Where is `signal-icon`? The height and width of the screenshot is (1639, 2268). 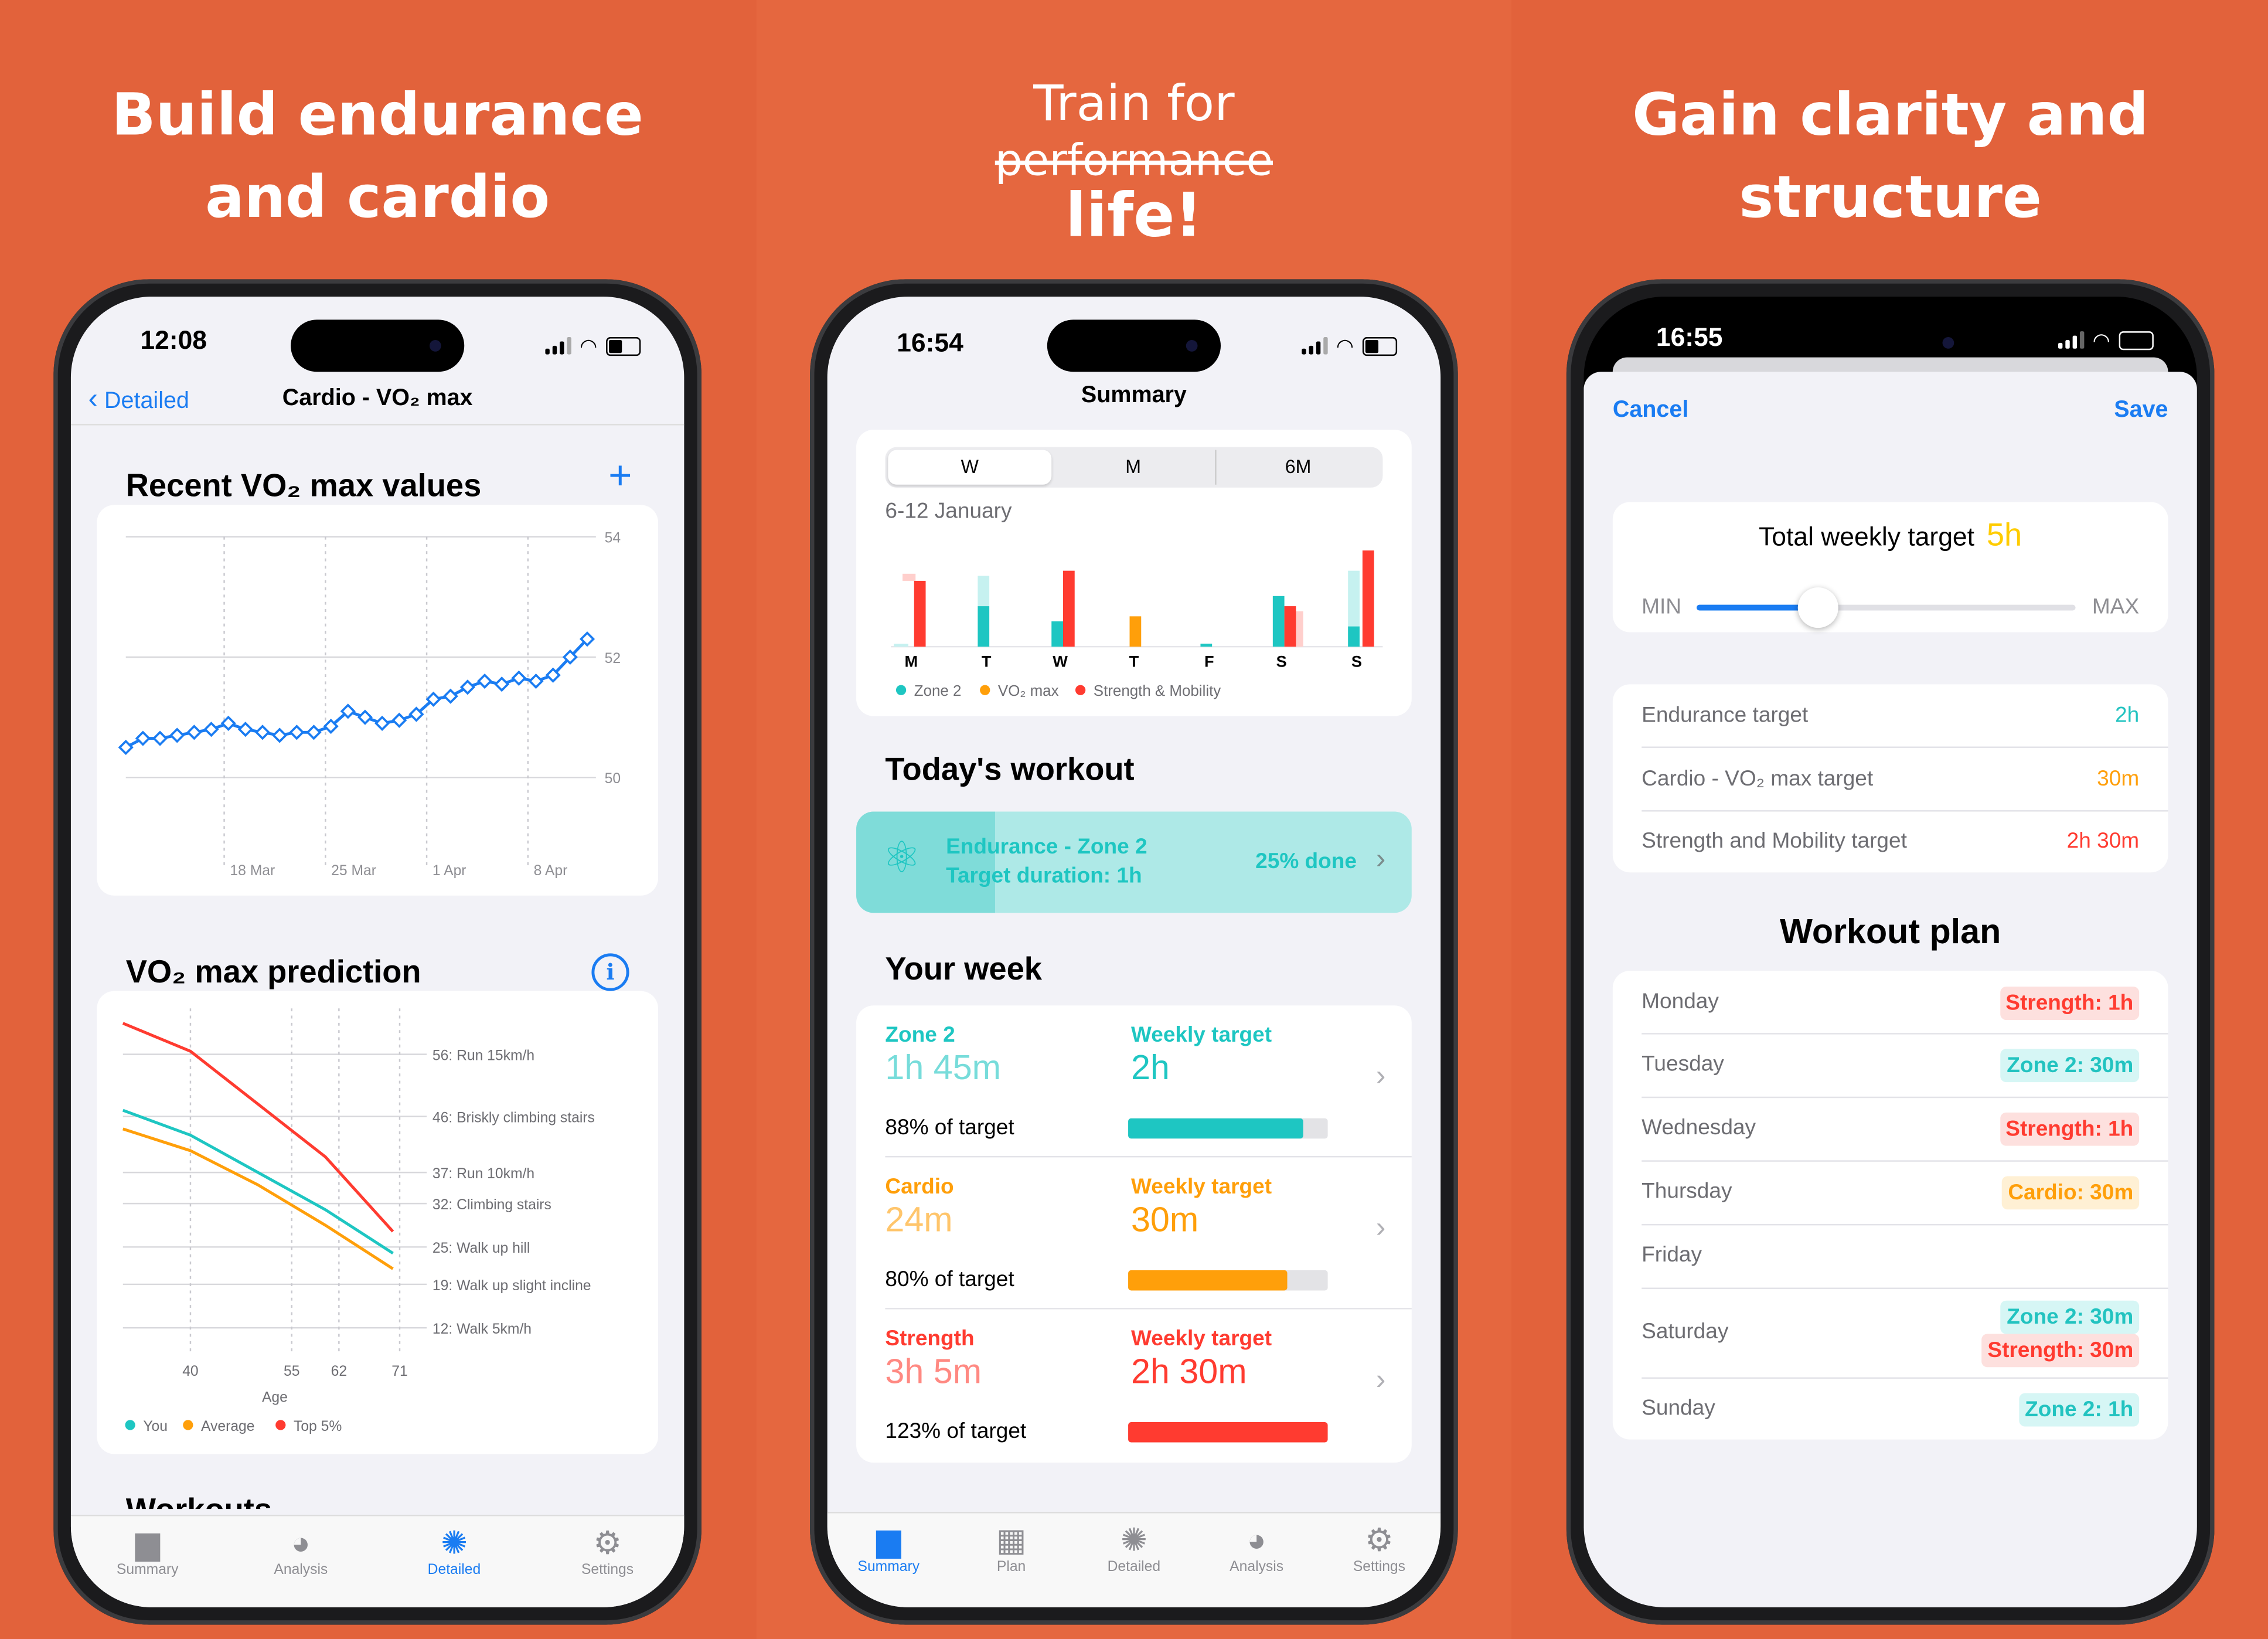 signal-icon is located at coordinates (2071, 340).